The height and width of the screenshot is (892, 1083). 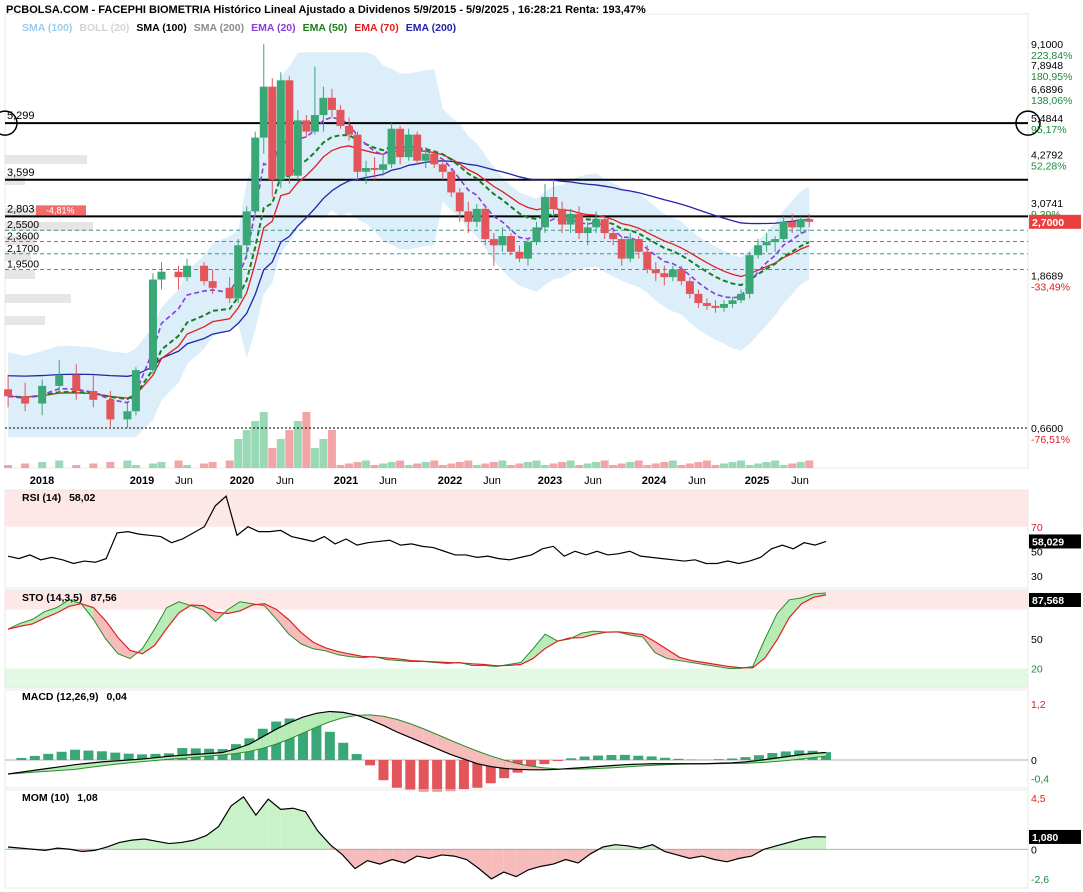 I want to click on rsi-panel-label: RSI (14) 58,02, so click(x=59, y=498).